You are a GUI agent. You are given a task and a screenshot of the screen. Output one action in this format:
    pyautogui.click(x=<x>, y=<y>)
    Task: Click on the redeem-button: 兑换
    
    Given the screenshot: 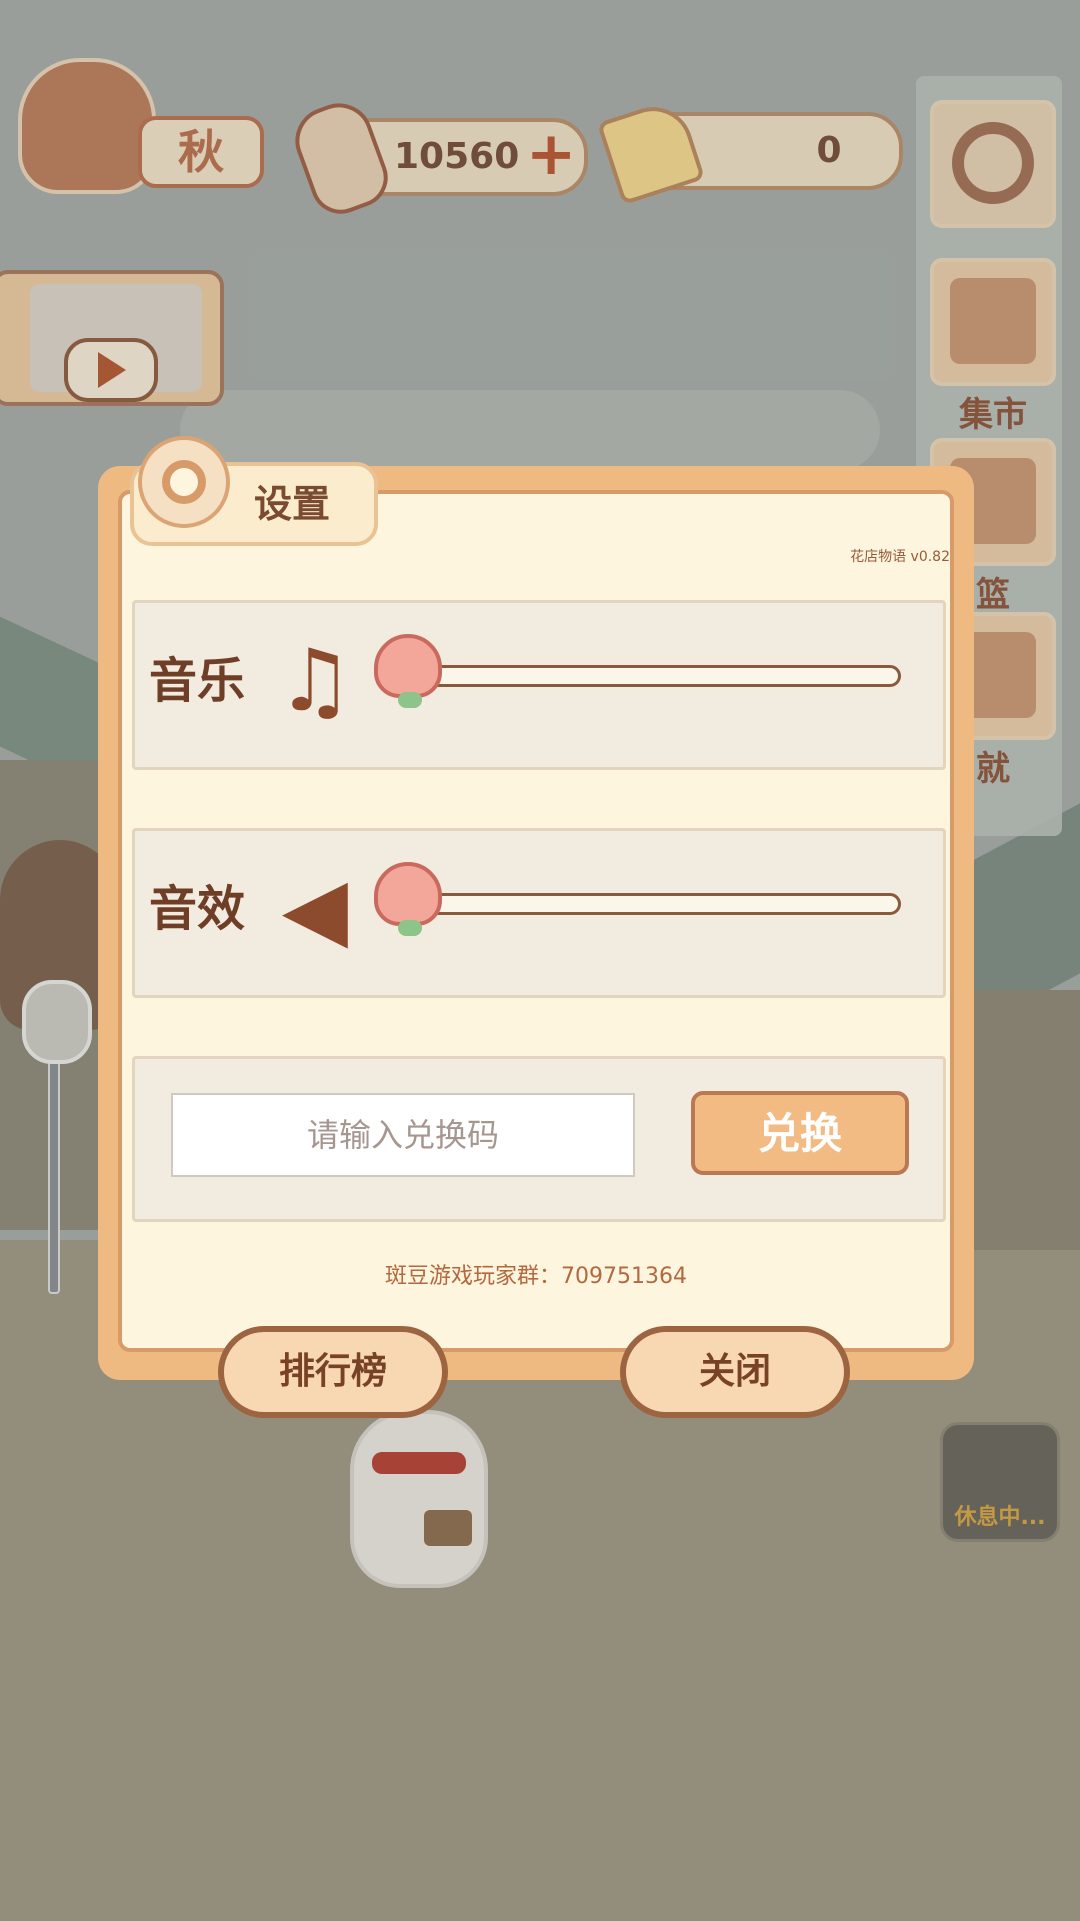 What is the action you would take?
    pyautogui.click(x=800, y=1133)
    